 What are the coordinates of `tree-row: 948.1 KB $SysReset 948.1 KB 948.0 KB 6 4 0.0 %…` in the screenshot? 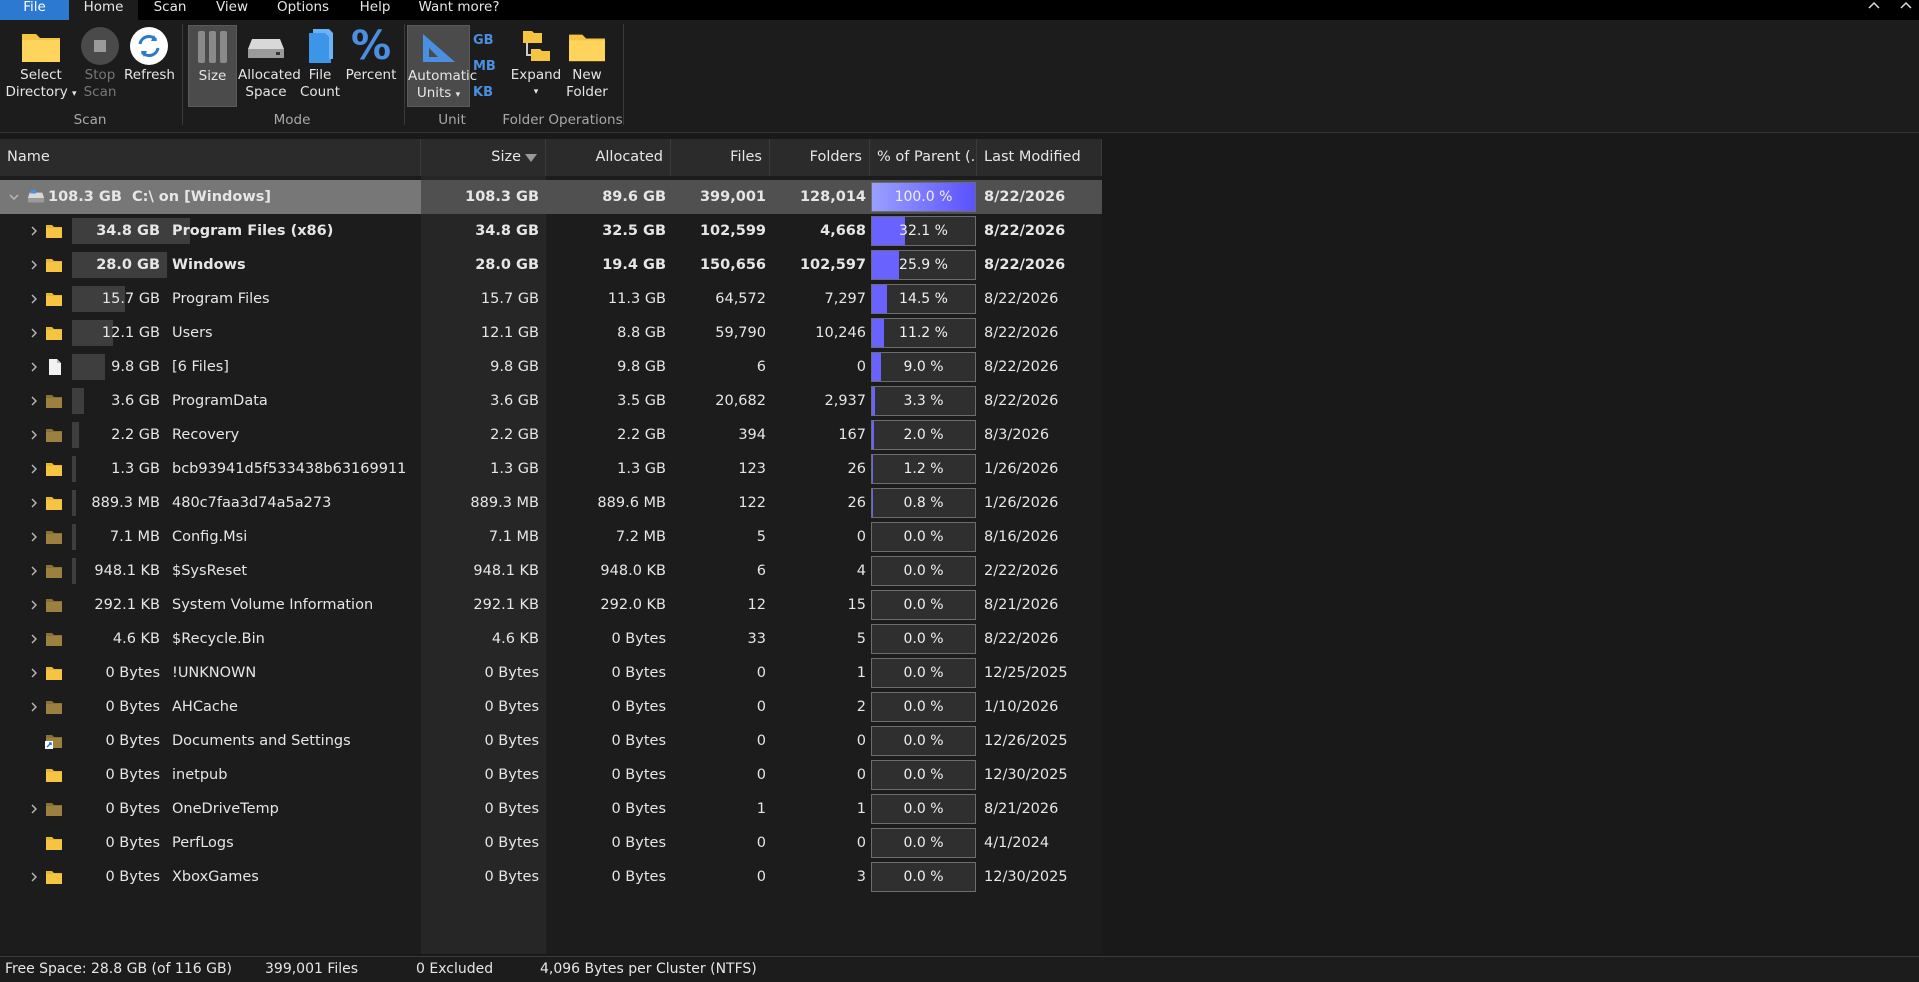 It's located at (551, 571).